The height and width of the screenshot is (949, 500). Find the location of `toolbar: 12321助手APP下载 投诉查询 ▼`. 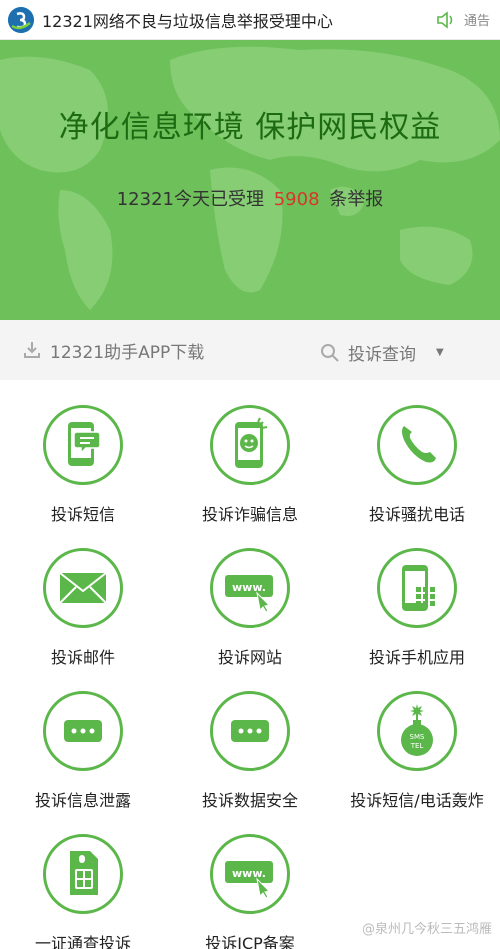

toolbar: 12321助手APP下载 投诉查询 ▼ is located at coordinates (250, 350).